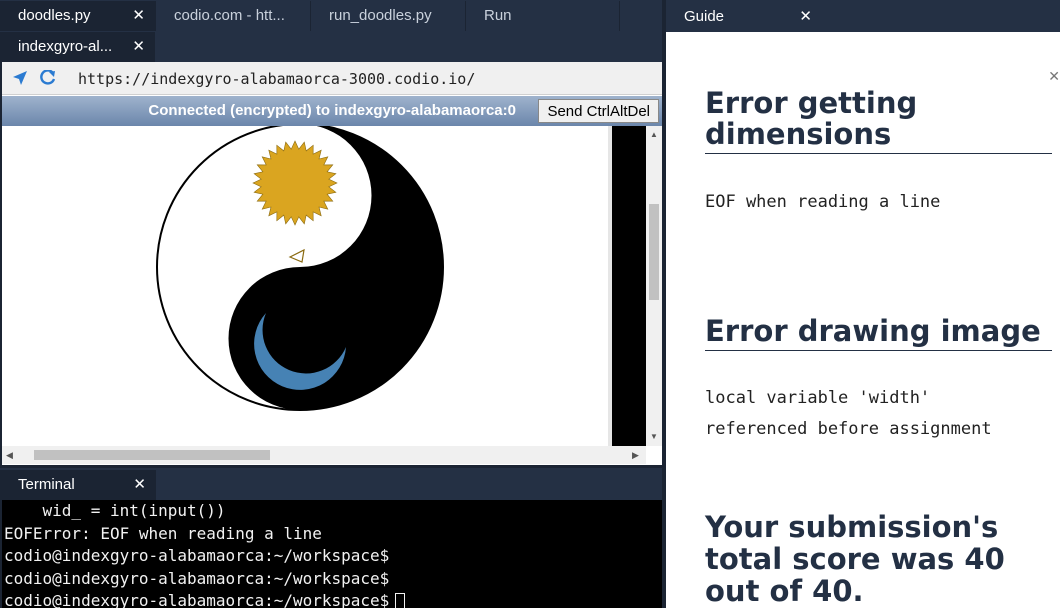 This screenshot has width=1060, height=608. I want to click on tab-terminal: Terminal ✕, so click(78, 485).